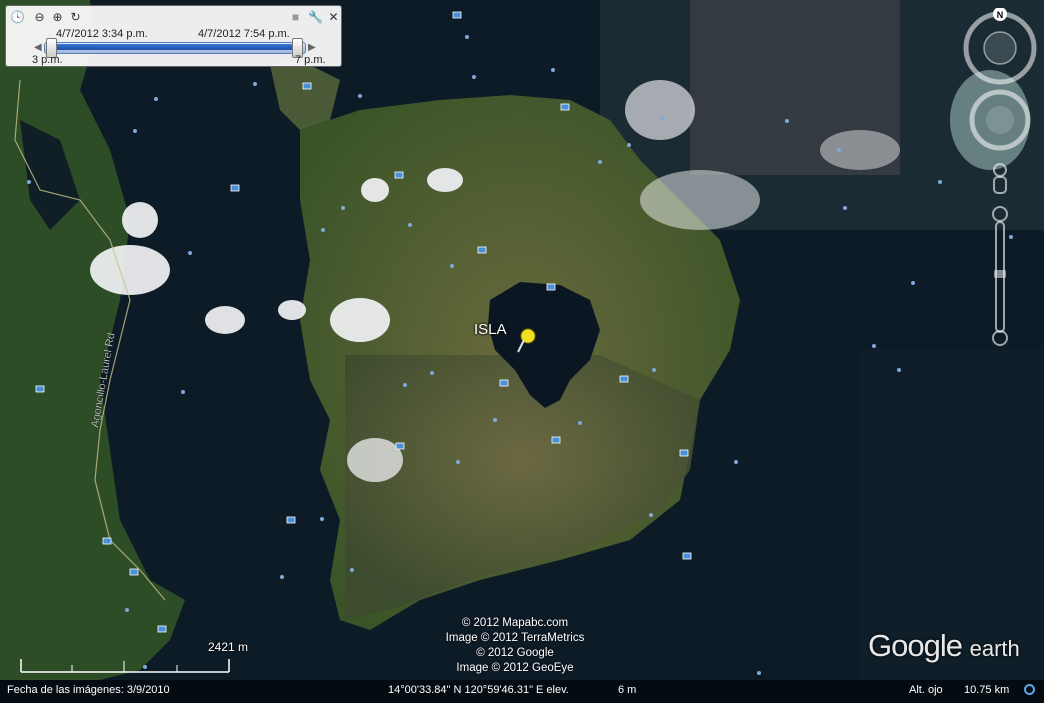 The height and width of the screenshot is (703, 1044). I want to click on time-slider-range, so click(177, 47).